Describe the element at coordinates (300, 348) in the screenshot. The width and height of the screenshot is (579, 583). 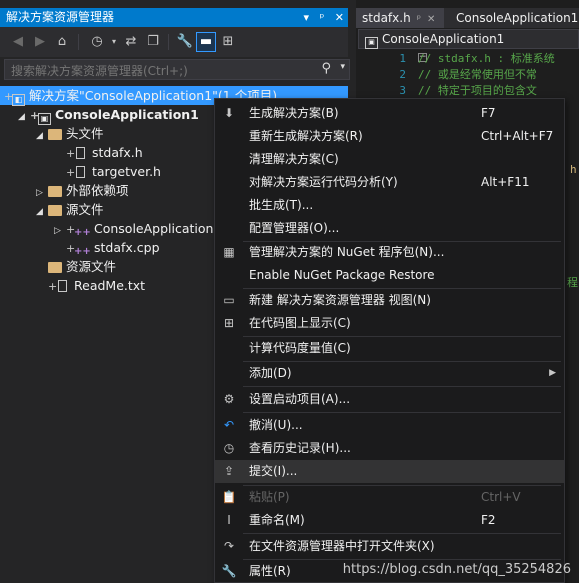
I see `menu-item-label: 计算代码度量值(C)` at that location.